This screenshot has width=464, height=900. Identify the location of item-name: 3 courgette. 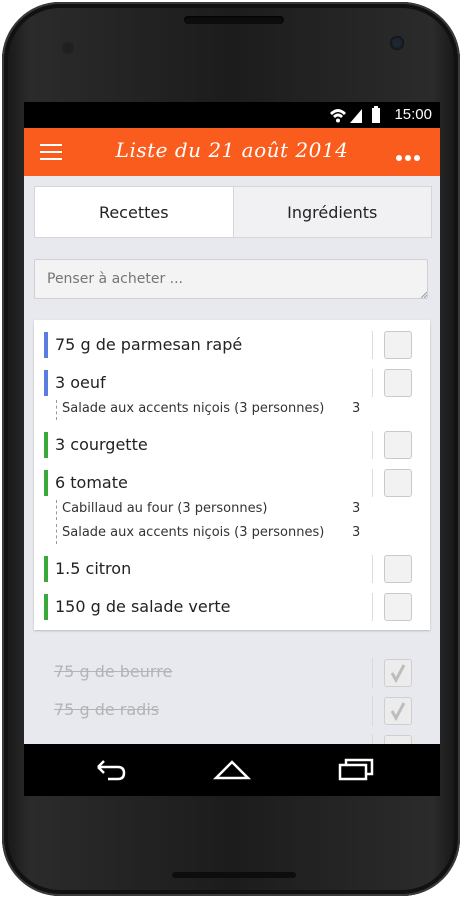
(101, 444).